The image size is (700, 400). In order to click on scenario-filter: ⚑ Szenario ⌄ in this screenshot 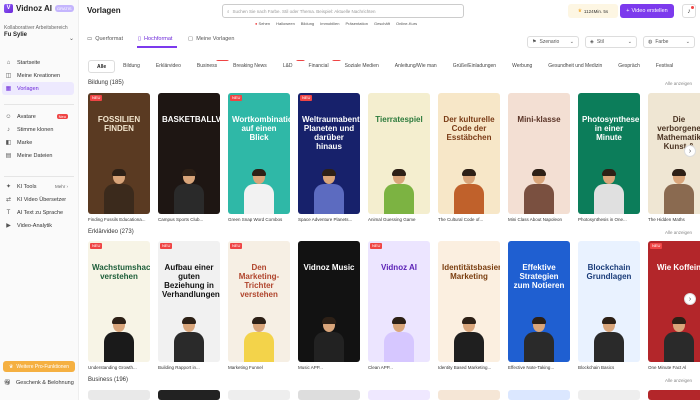, I will do `click(553, 42)`.